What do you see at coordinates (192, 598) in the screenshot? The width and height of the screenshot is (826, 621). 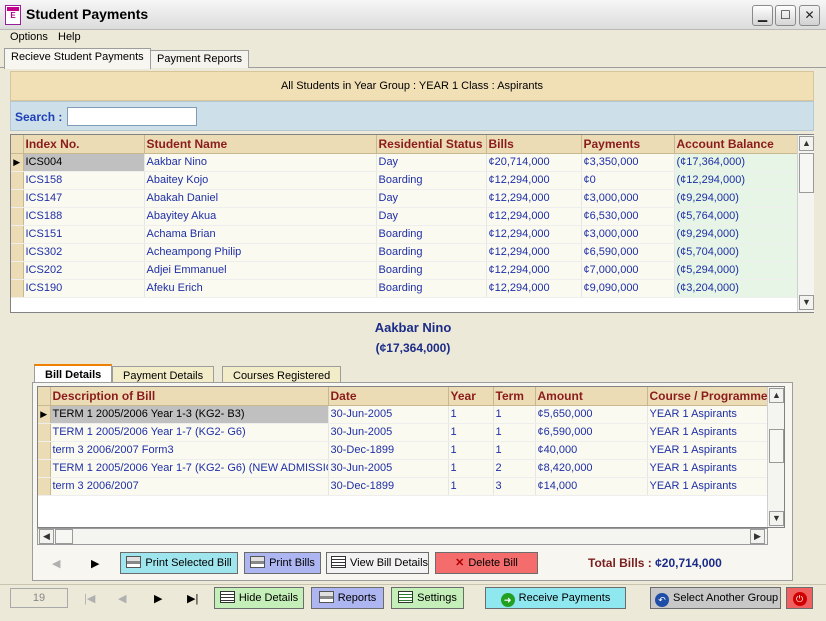 I see `last-record-icon: ▶|` at bounding box center [192, 598].